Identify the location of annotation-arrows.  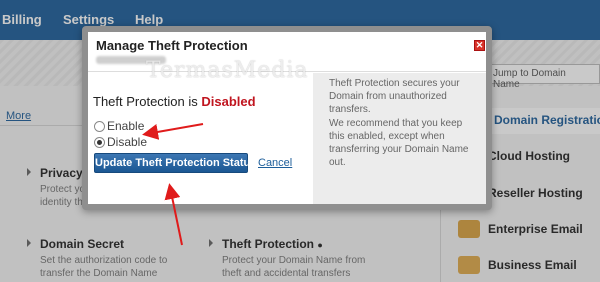
(173, 184).